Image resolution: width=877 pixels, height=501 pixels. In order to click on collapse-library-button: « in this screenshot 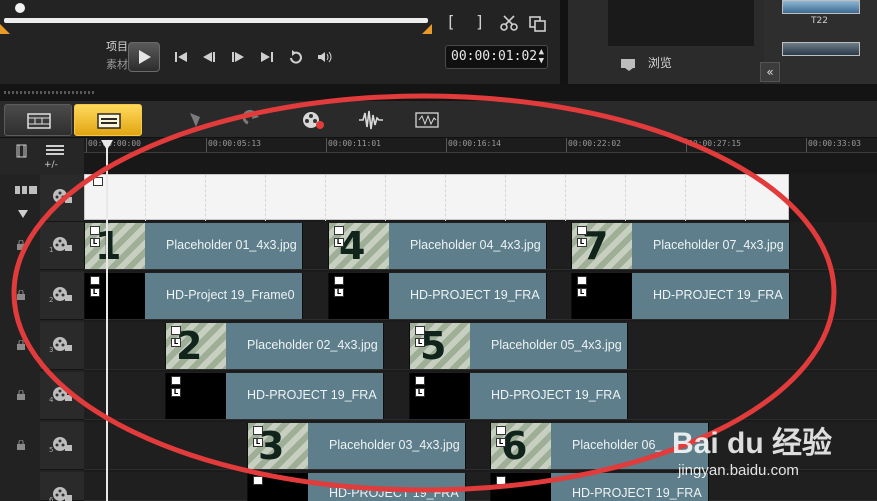, I will do `click(770, 72)`.